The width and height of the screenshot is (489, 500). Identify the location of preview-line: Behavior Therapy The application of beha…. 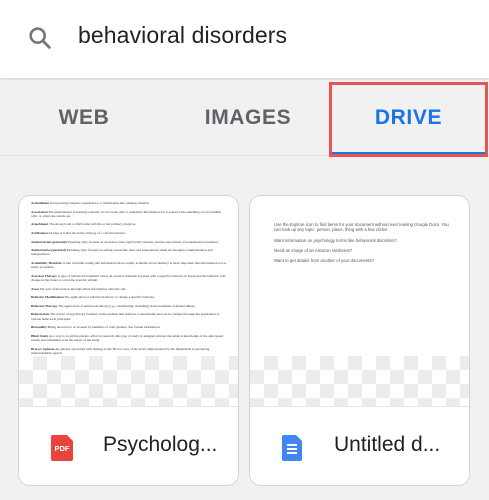
(129, 306).